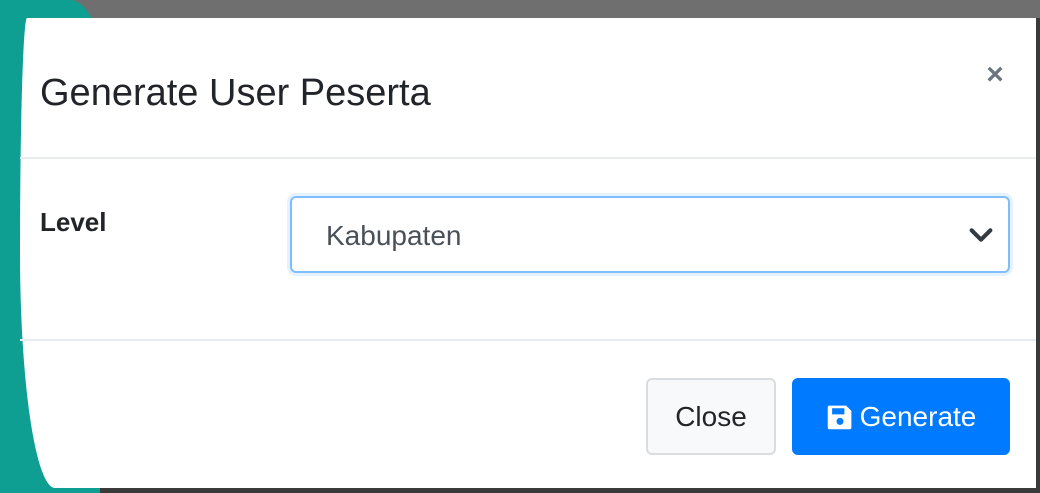  What do you see at coordinates (995, 75) in the screenshot?
I see `close-icon: ×` at bounding box center [995, 75].